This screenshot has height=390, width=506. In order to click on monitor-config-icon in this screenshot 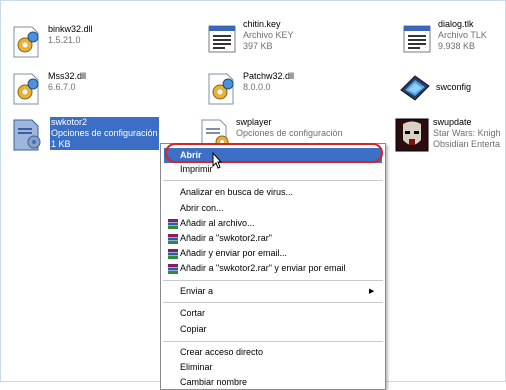, I will do `click(415, 88)`.